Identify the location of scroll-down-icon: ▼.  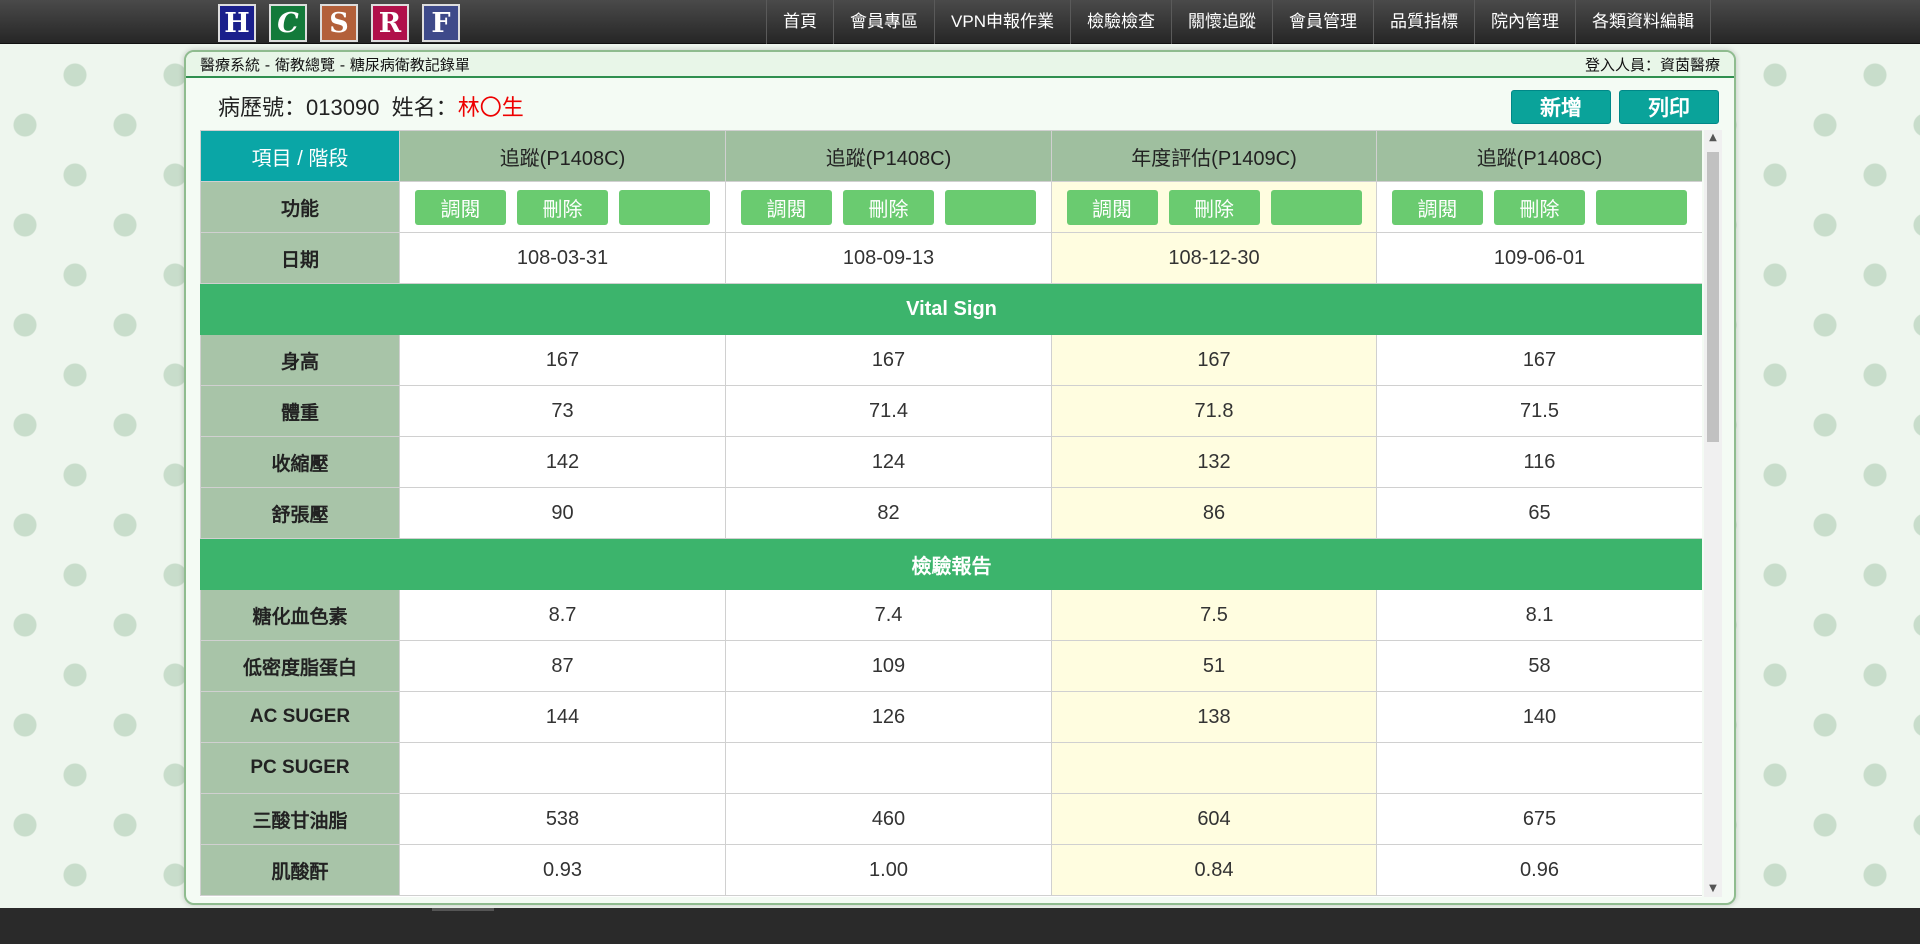
(1713, 889).